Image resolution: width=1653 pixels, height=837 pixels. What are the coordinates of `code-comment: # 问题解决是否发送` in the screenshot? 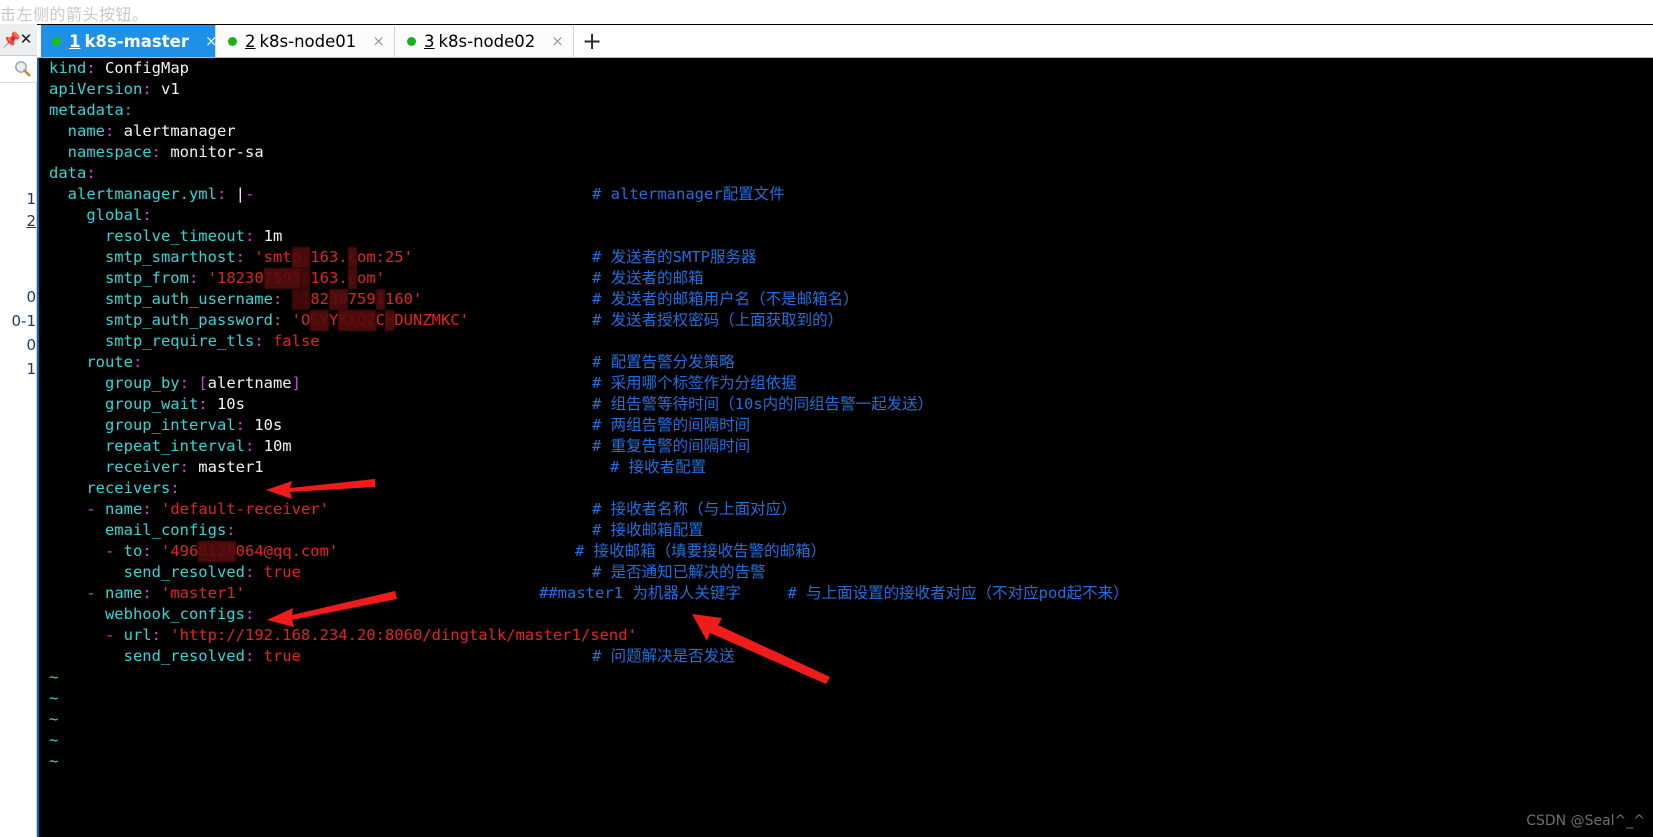 It's located at (663, 656).